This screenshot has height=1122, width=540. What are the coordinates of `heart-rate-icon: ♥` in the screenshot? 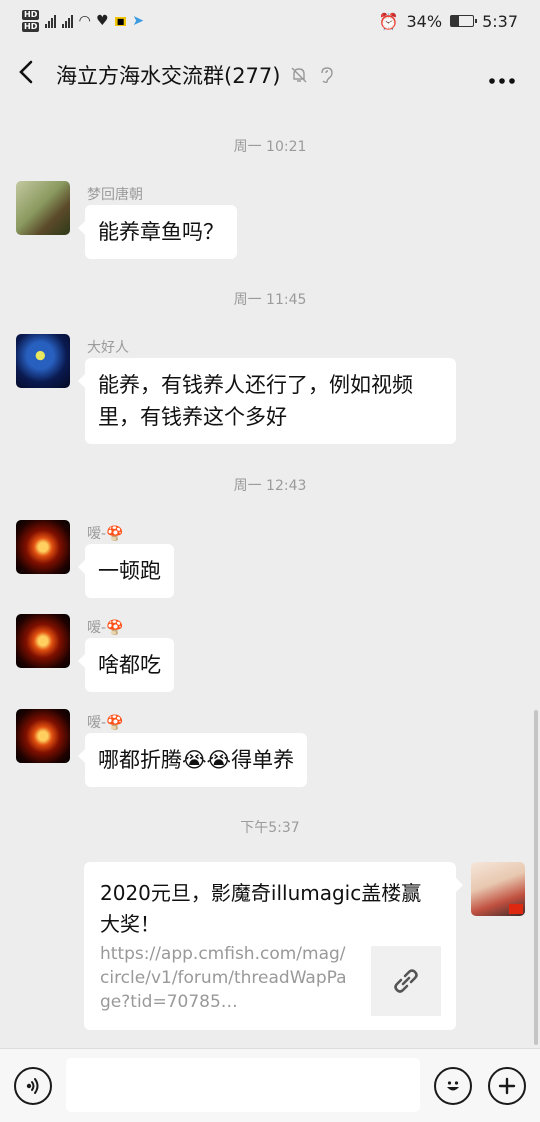 It's located at (102, 21).